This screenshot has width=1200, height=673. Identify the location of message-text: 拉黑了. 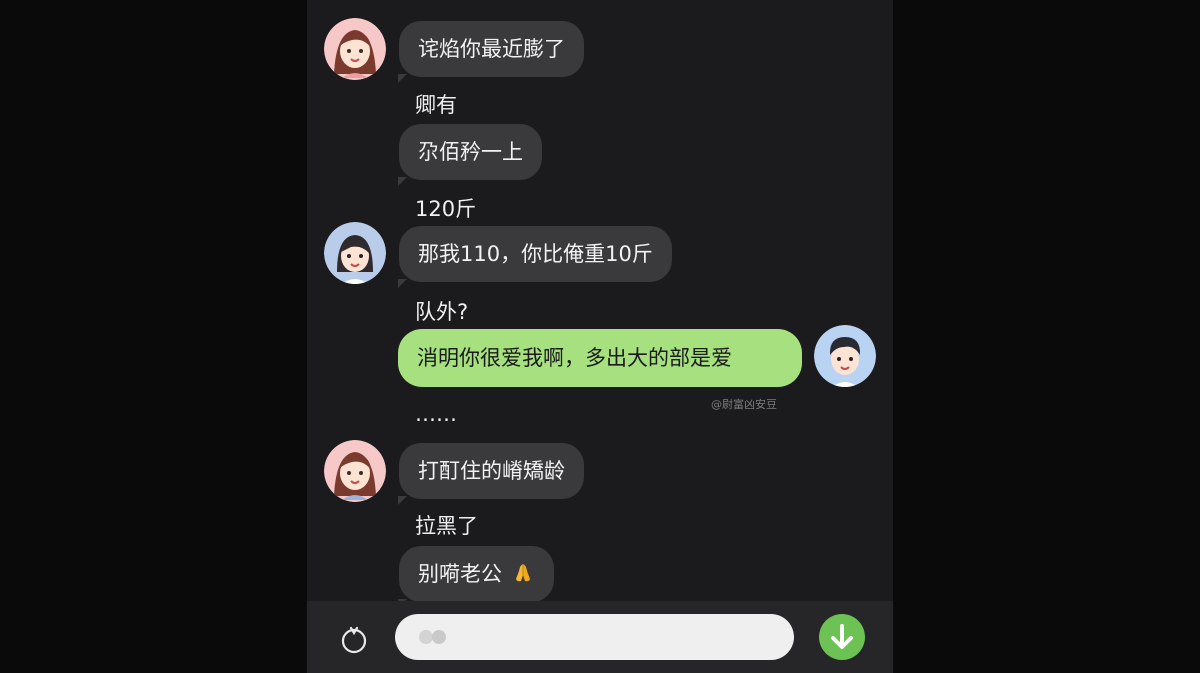
(446, 526).